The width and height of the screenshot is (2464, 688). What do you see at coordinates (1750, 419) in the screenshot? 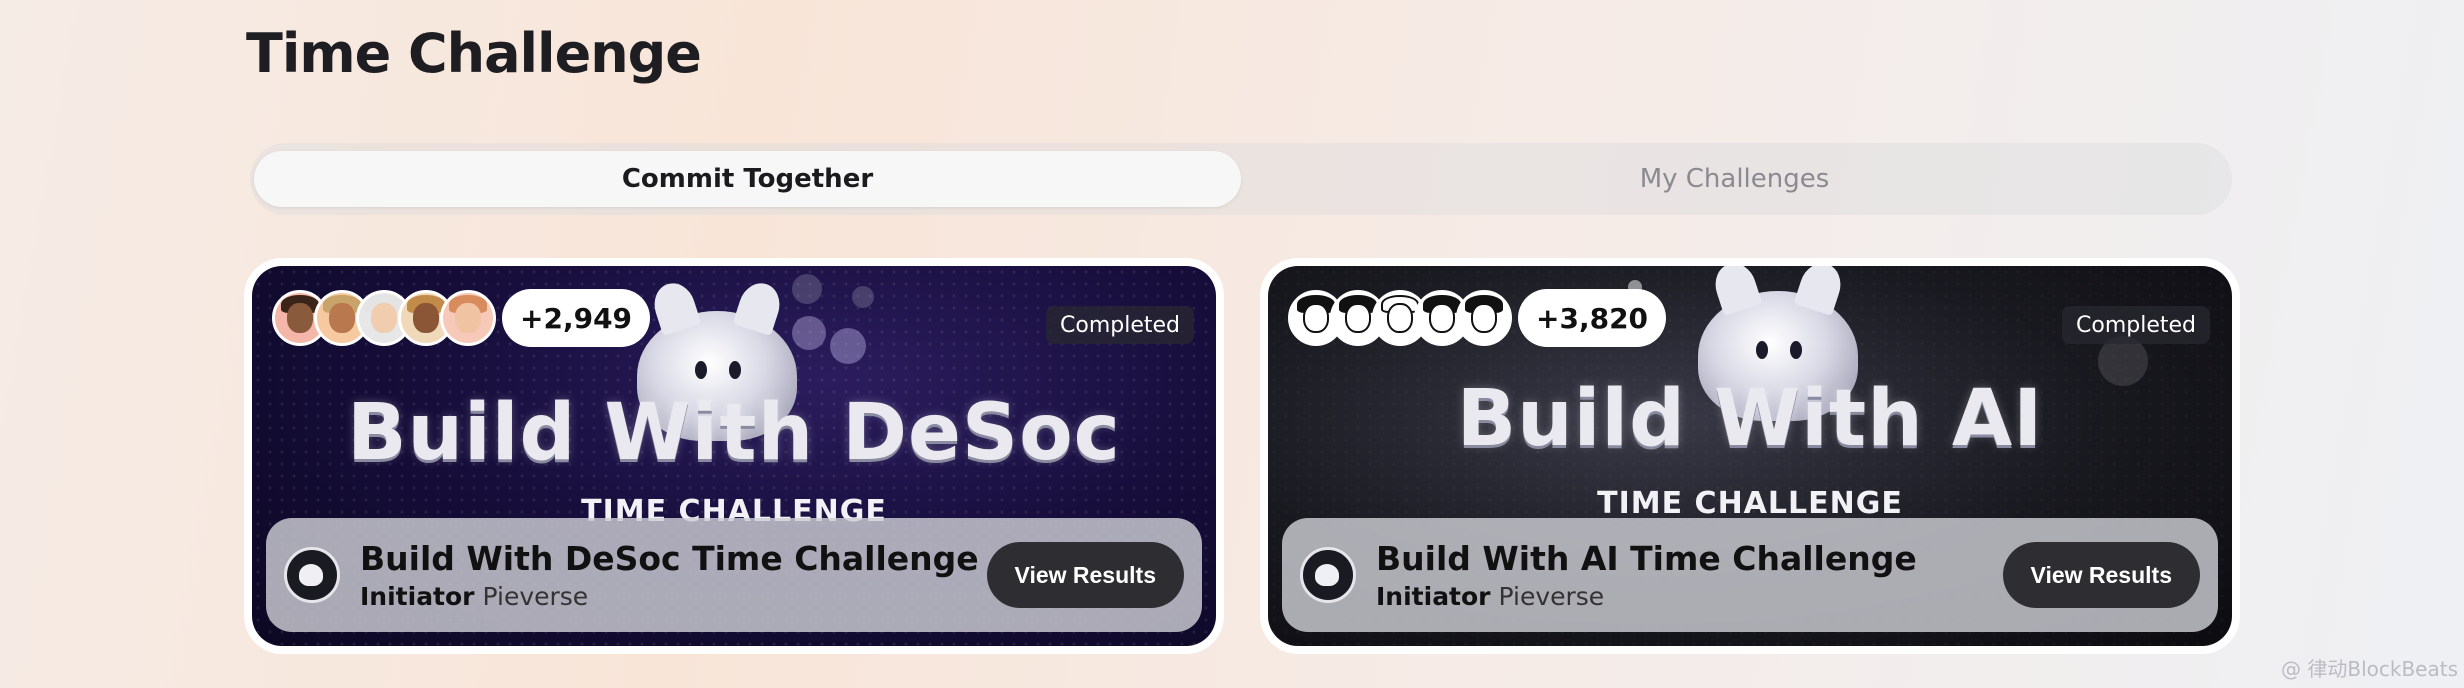
I see `banner-title: Build With AI` at bounding box center [1750, 419].